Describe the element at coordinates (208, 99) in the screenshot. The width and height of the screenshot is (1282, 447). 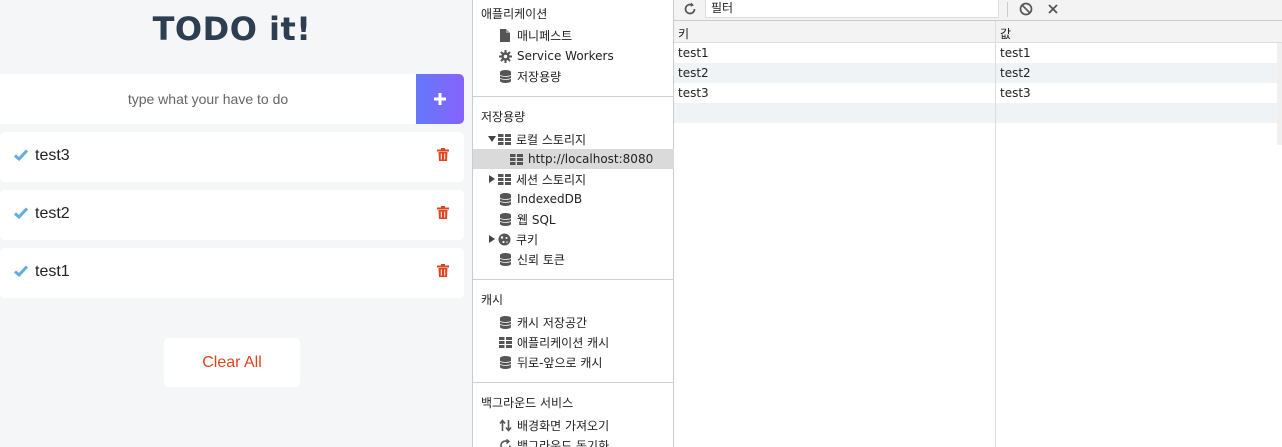
I see `todo-input` at that location.